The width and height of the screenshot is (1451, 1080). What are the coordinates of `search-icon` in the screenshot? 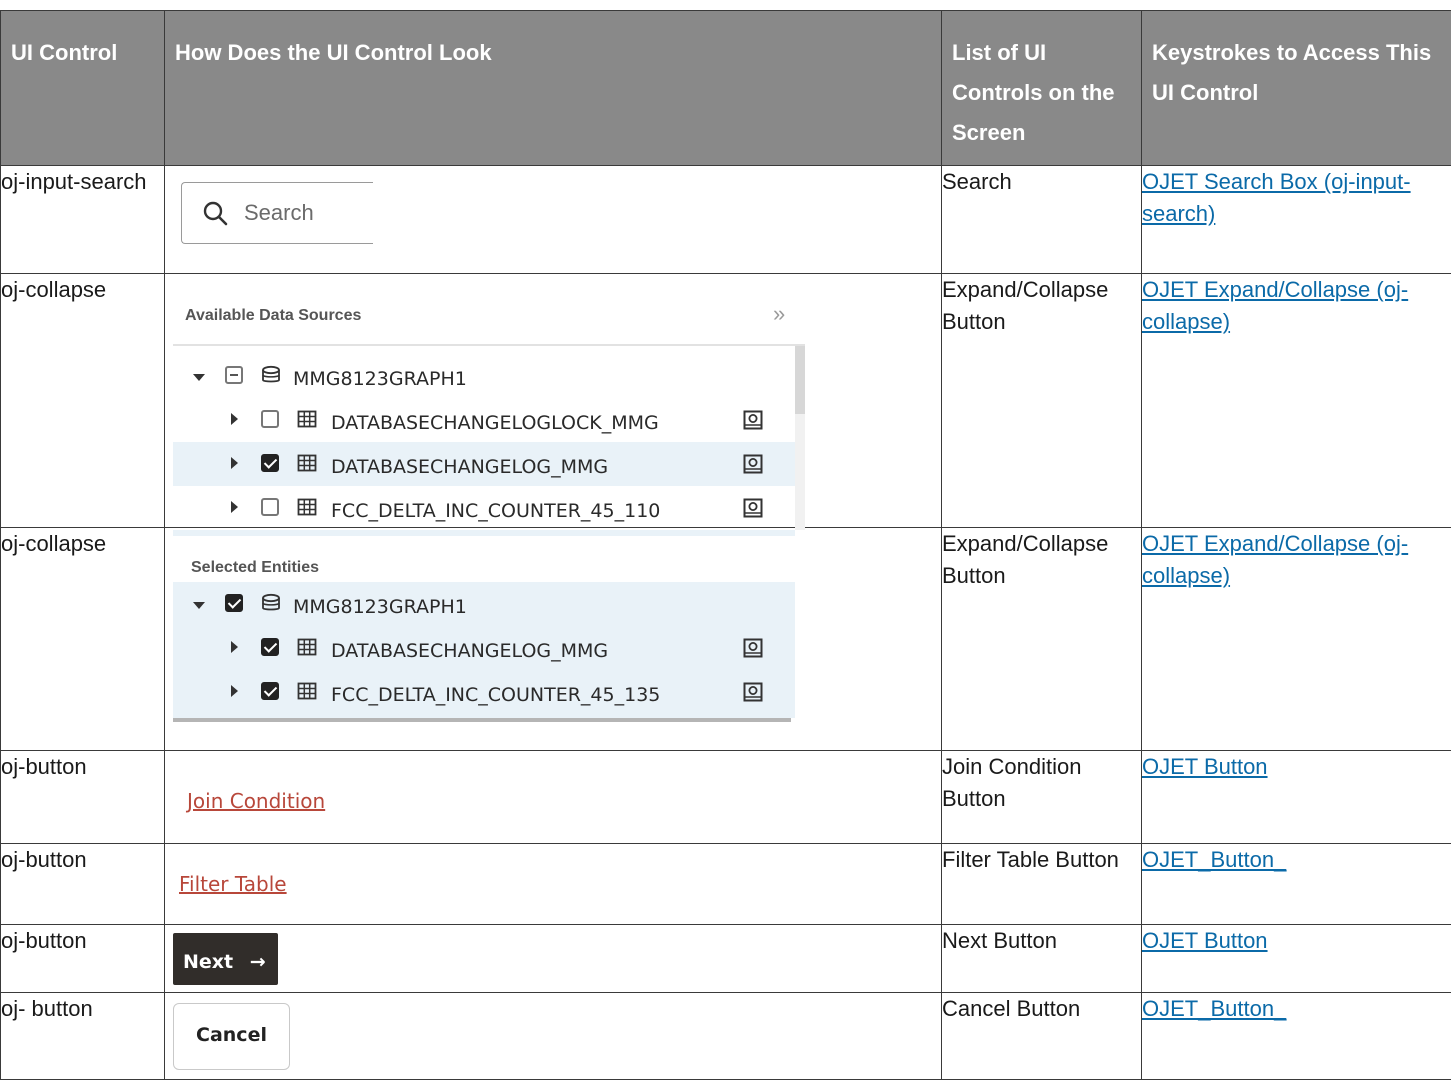 It's located at (215, 213).